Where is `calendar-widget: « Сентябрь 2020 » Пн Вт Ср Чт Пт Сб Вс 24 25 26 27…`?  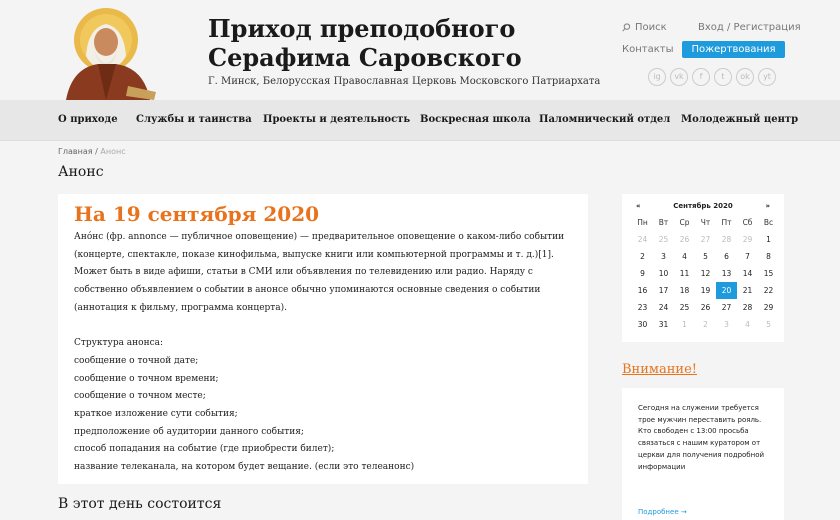 calendar-widget: « Сентябрь 2020 » Пн Вт Ср Чт Пт Сб Вс 24 25 26 27… is located at coordinates (703, 268).